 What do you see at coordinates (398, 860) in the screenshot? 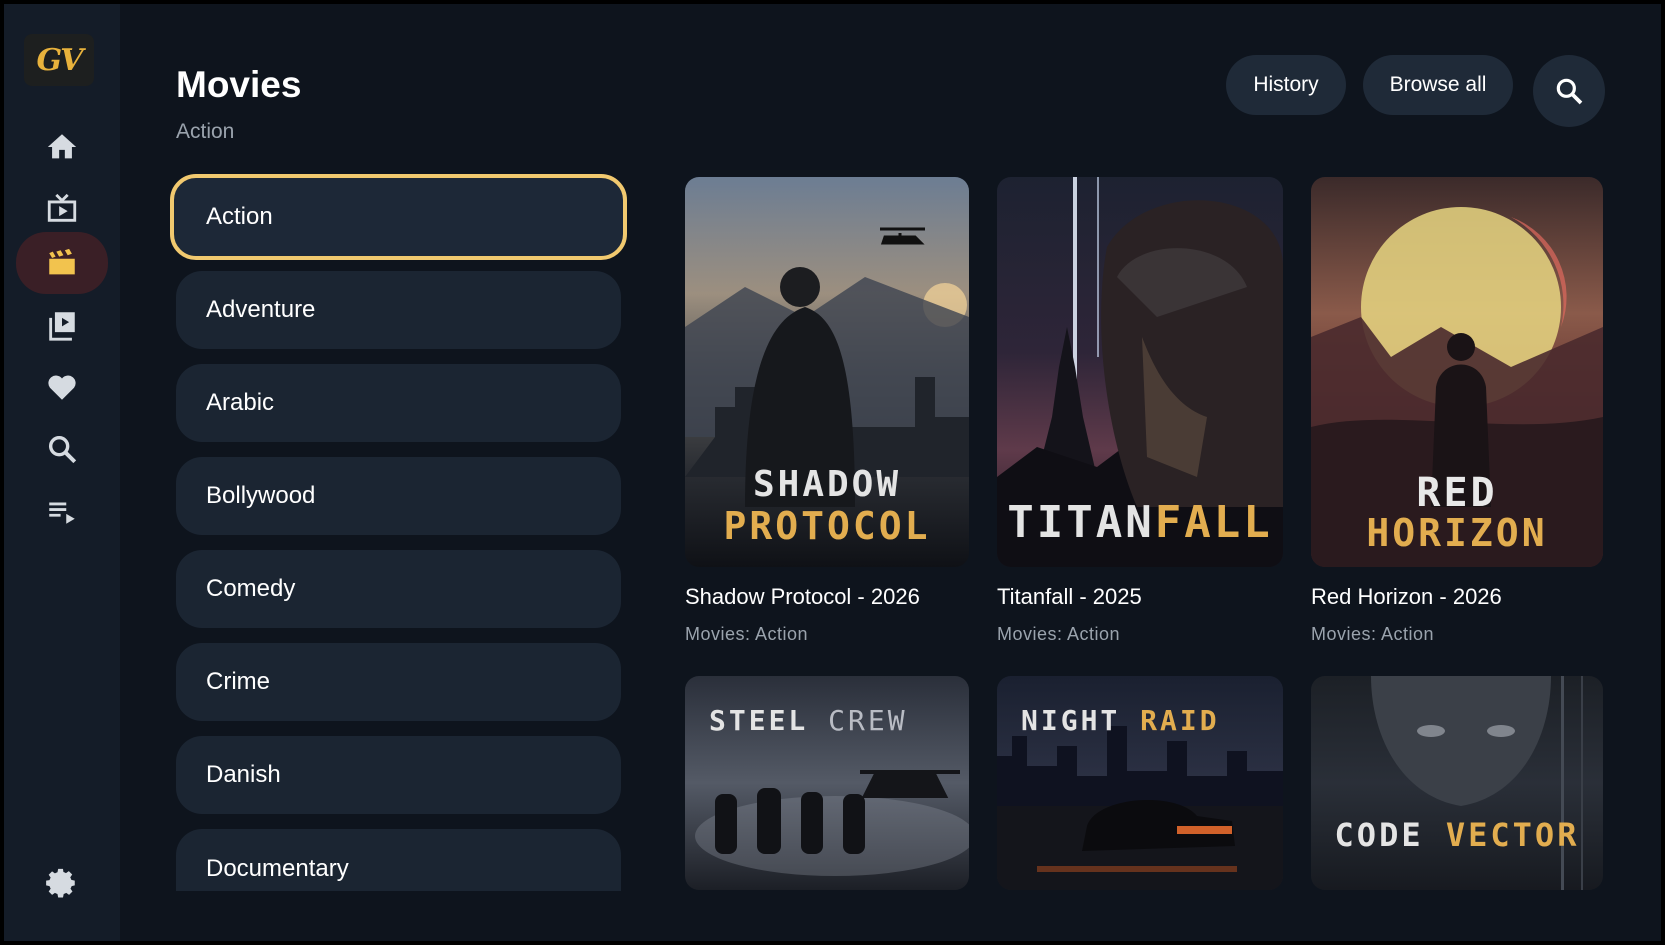
I see `category-documentary: Documentary` at bounding box center [398, 860].